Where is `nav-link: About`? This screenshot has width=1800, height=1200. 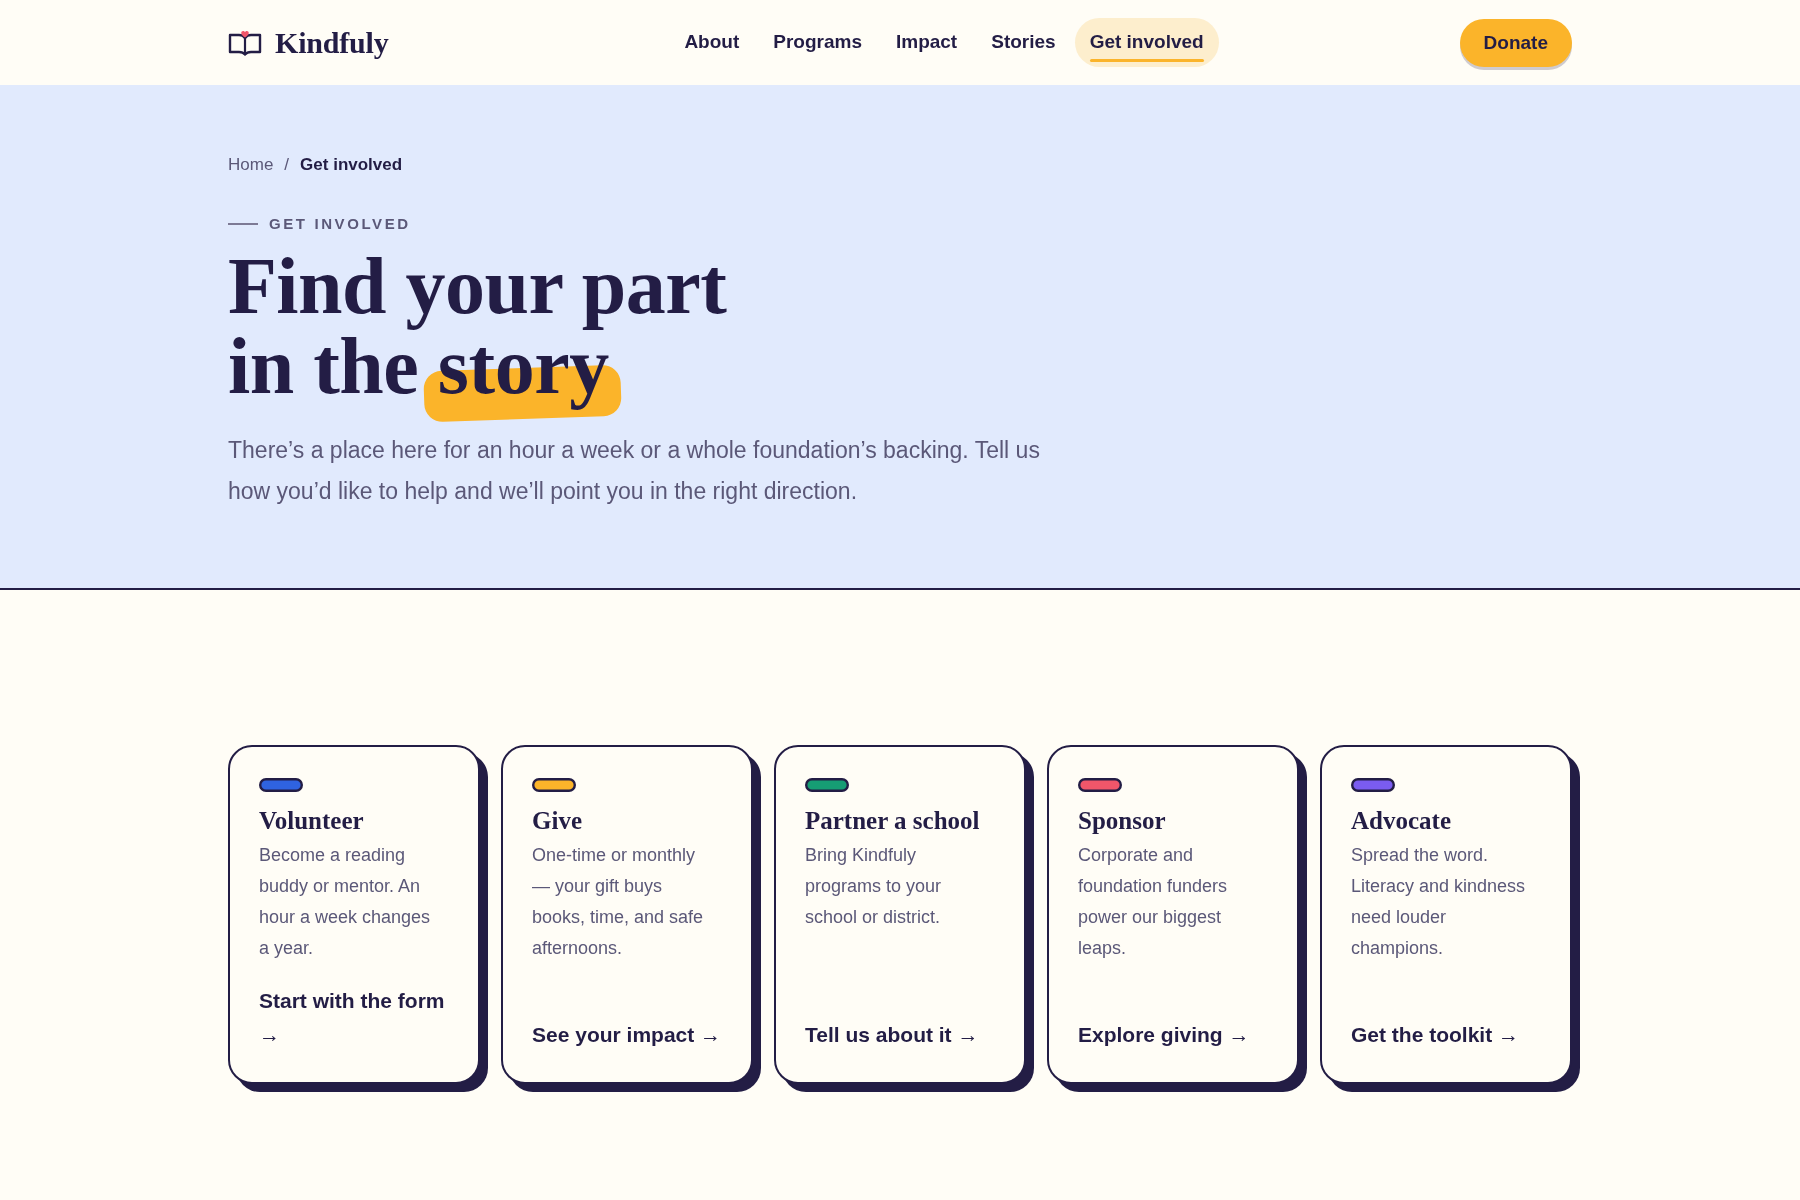
nav-link: About is located at coordinates (712, 42).